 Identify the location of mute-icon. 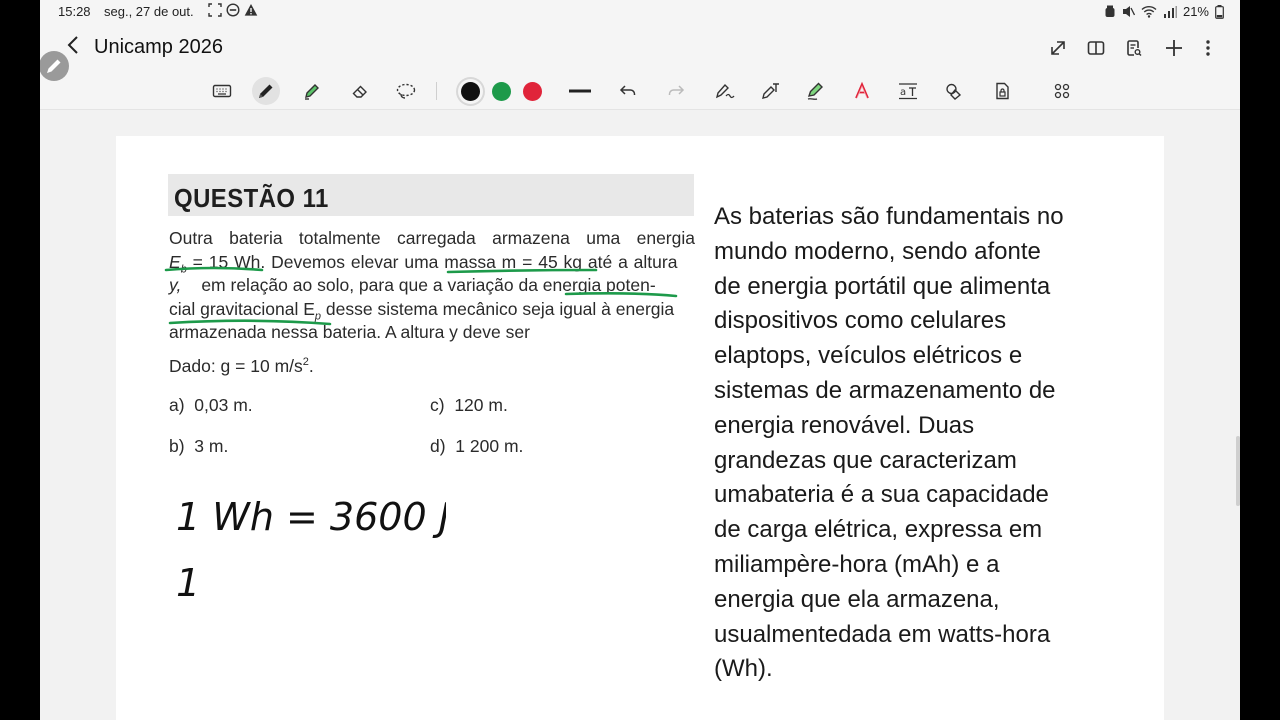
(1128, 11).